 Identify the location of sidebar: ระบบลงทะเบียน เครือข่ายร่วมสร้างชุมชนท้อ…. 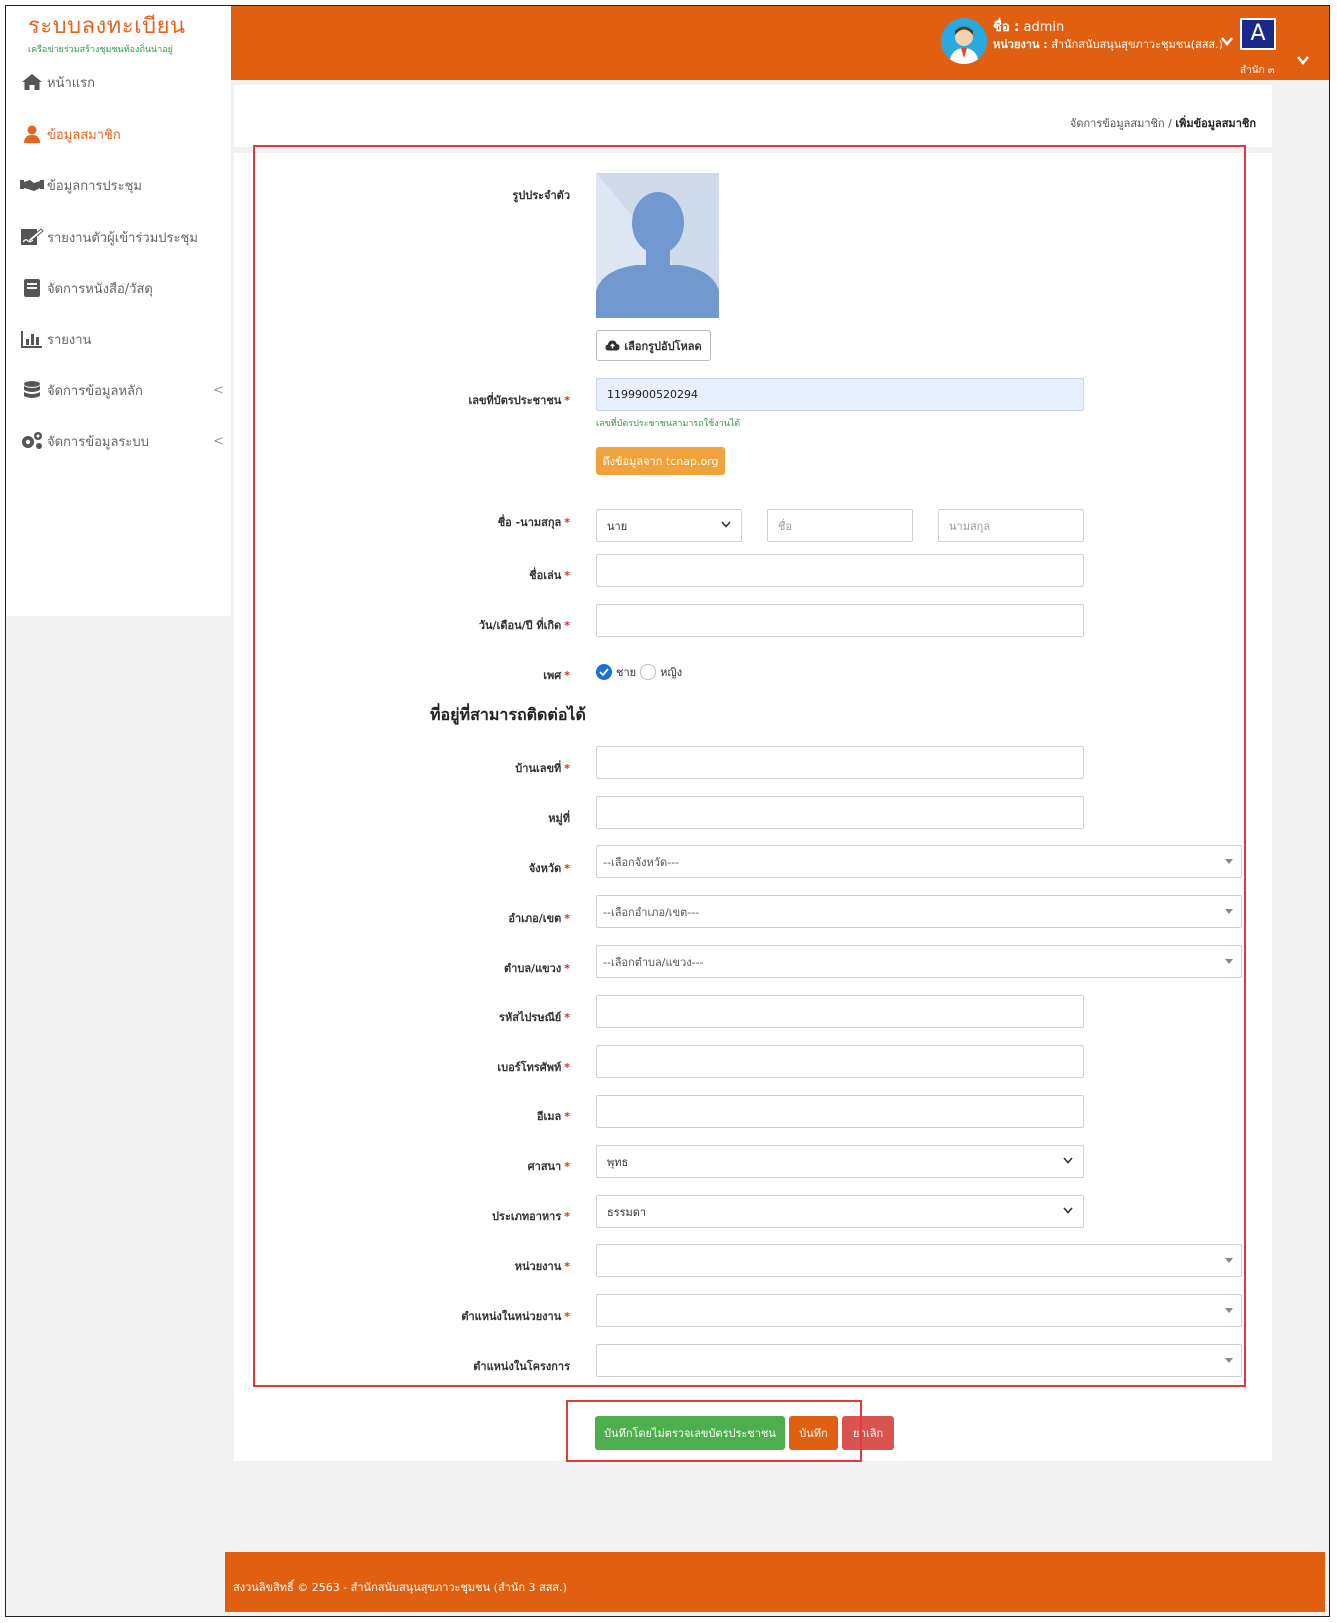
(118, 311).